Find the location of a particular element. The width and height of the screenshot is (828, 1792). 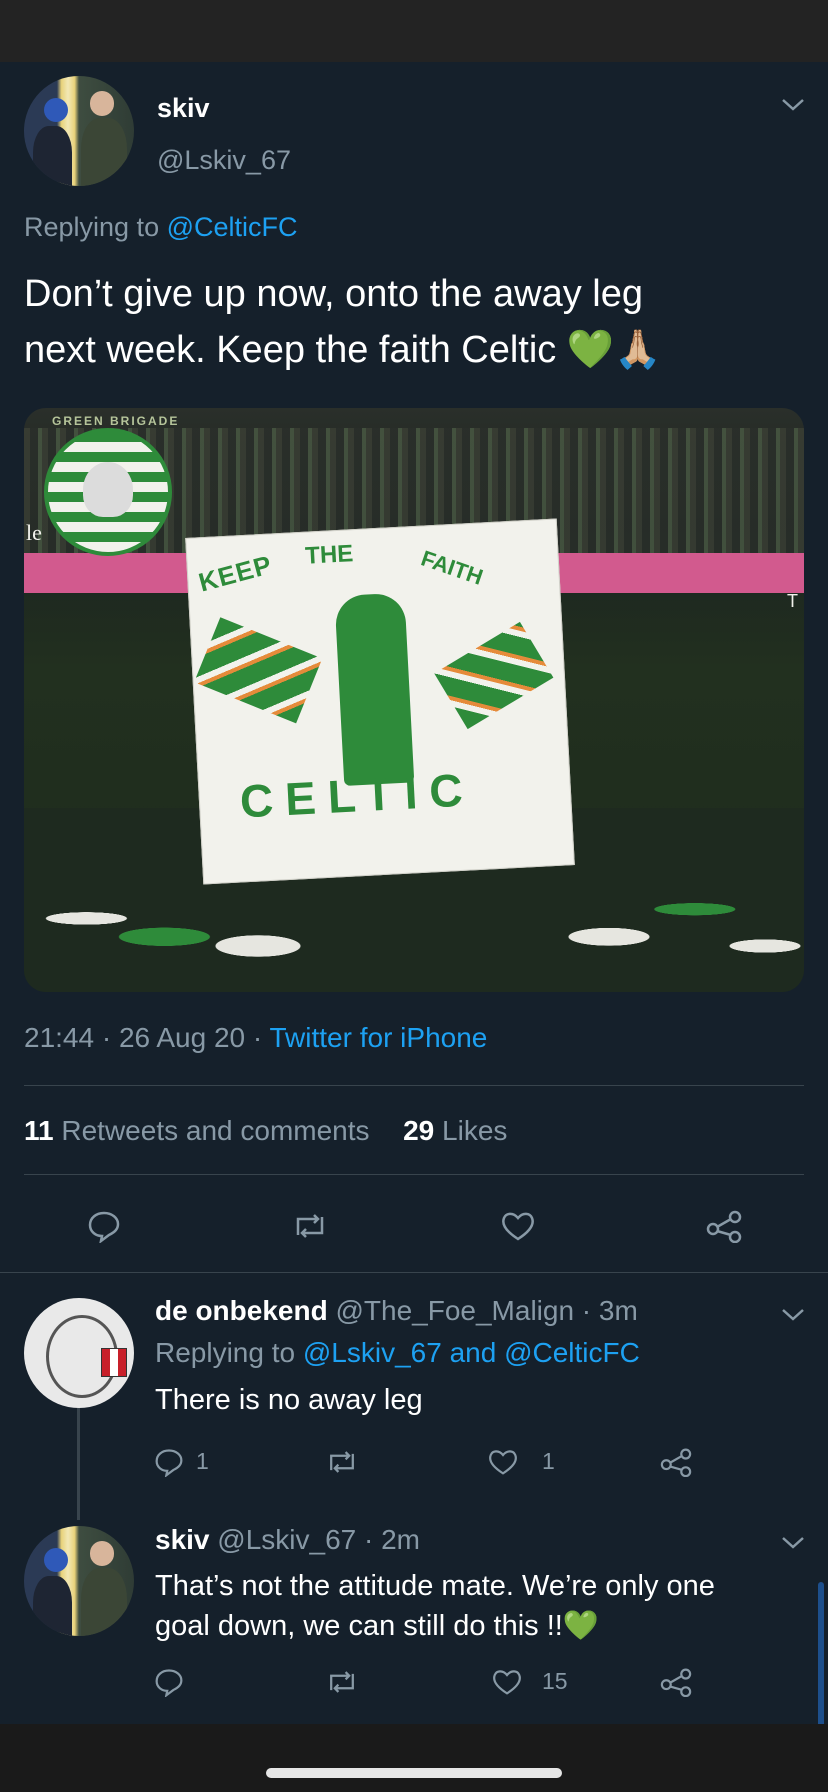

tweet-stats: 11 Retweets and comments 29 Likes is located at coordinates (265, 1131).